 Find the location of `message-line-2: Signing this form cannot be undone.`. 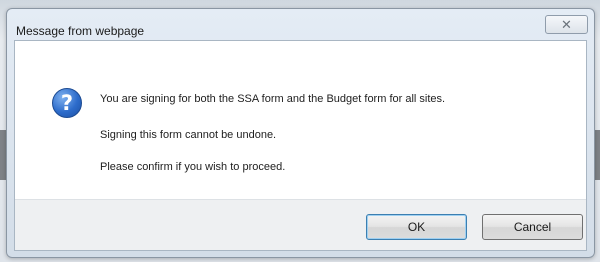

message-line-2: Signing this form cannot be undone. is located at coordinates (188, 135).